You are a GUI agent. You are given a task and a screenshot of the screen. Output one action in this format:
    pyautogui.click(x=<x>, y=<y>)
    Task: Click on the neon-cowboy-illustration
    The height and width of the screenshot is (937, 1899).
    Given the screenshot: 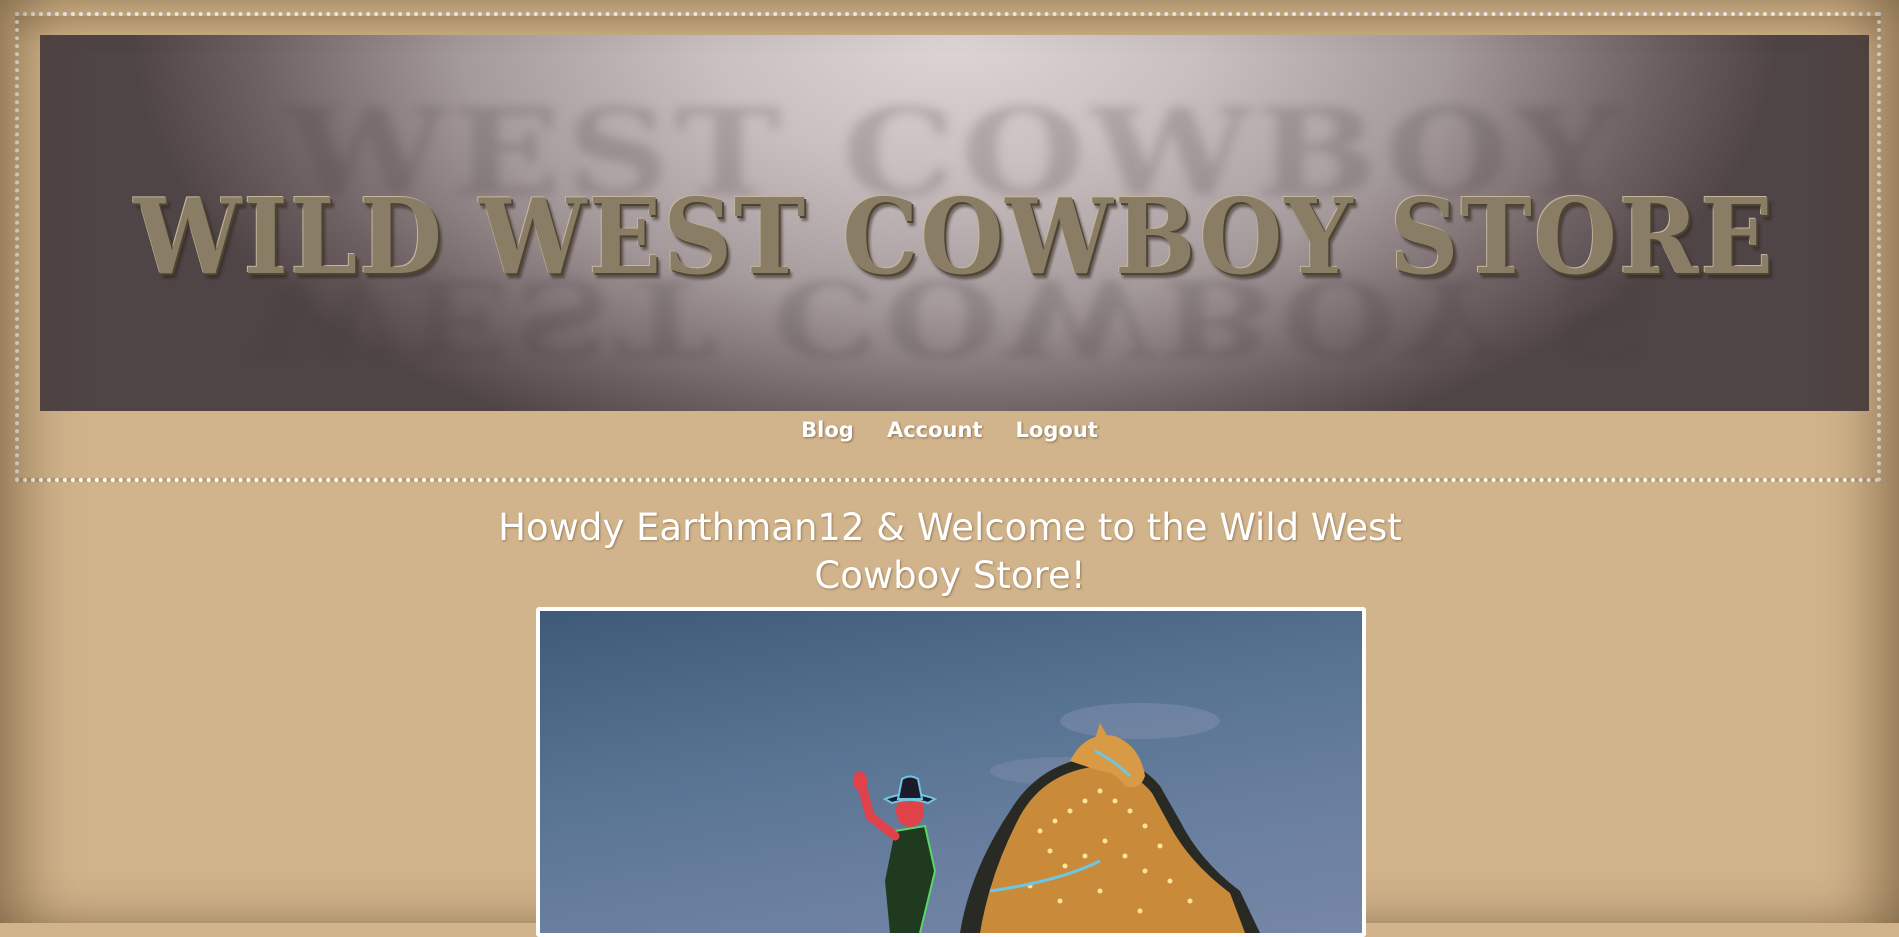 What is the action you would take?
    pyautogui.click(x=1056, y=818)
    